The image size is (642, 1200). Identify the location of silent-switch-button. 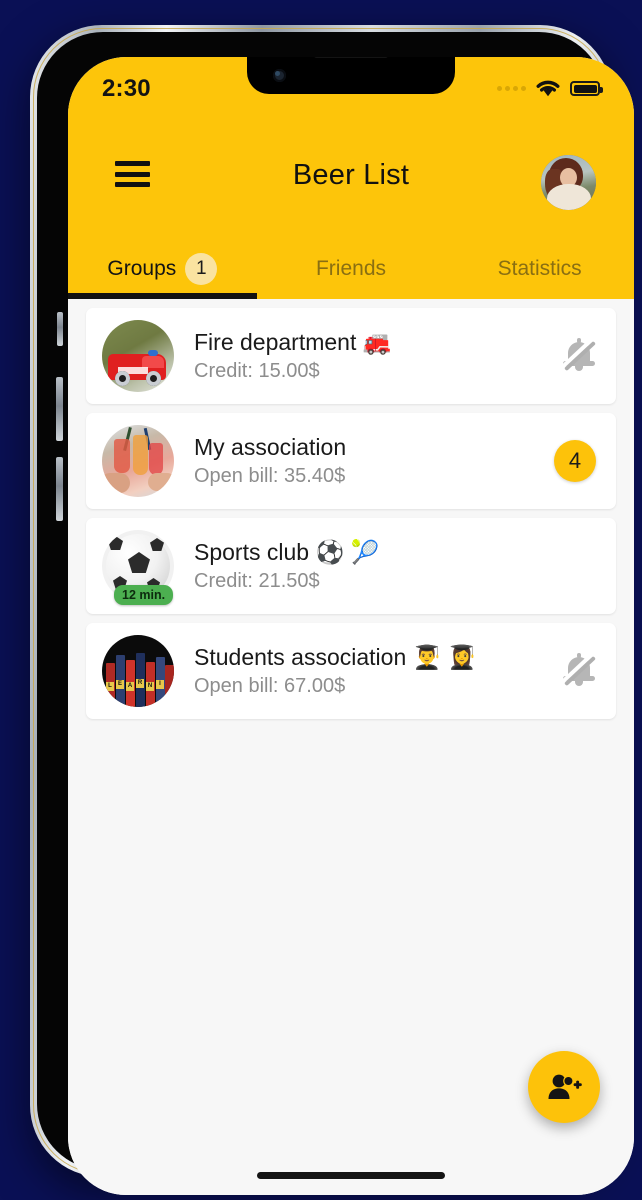
(60, 329).